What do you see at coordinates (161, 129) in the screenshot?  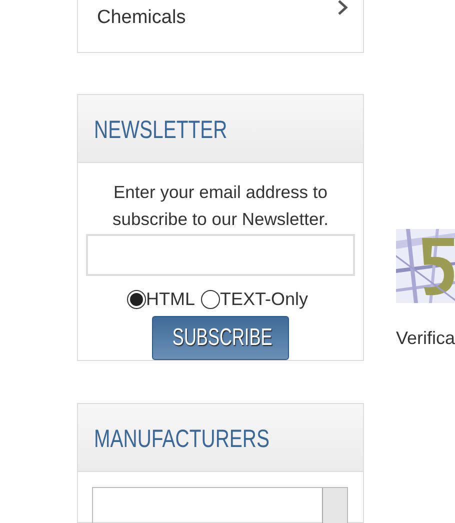 I see `panel-title: NEWSLETTER` at bounding box center [161, 129].